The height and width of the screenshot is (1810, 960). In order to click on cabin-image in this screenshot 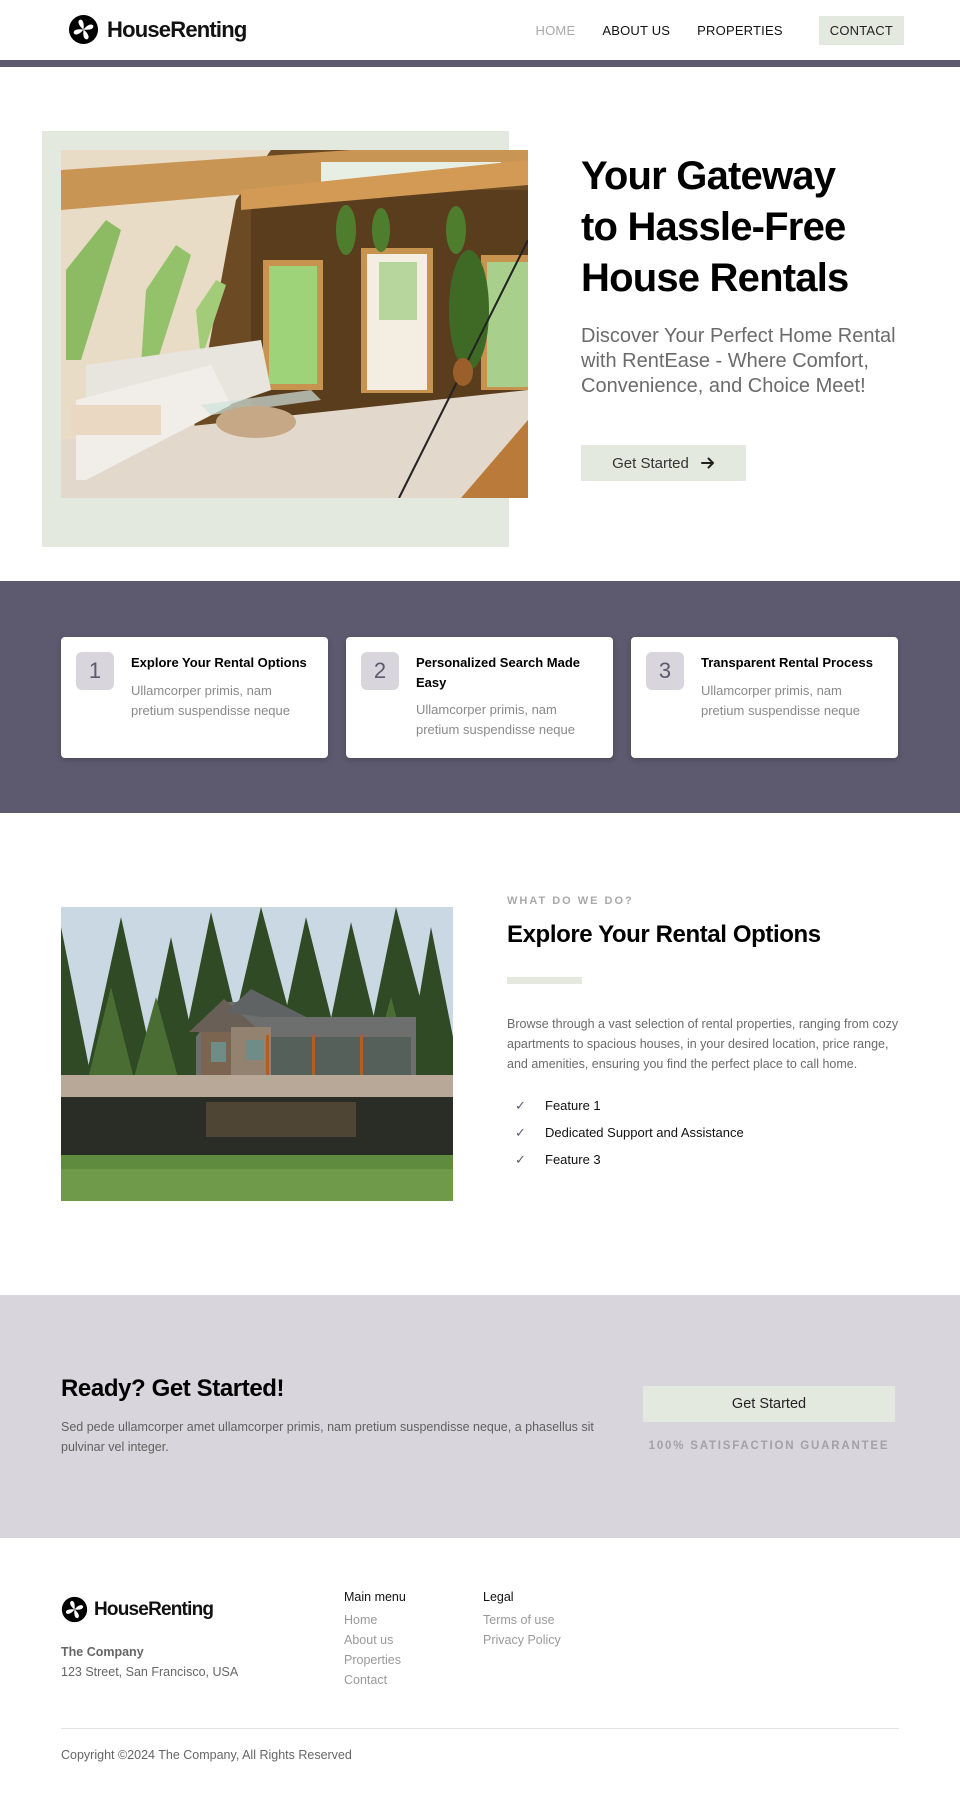, I will do `click(257, 1054)`.